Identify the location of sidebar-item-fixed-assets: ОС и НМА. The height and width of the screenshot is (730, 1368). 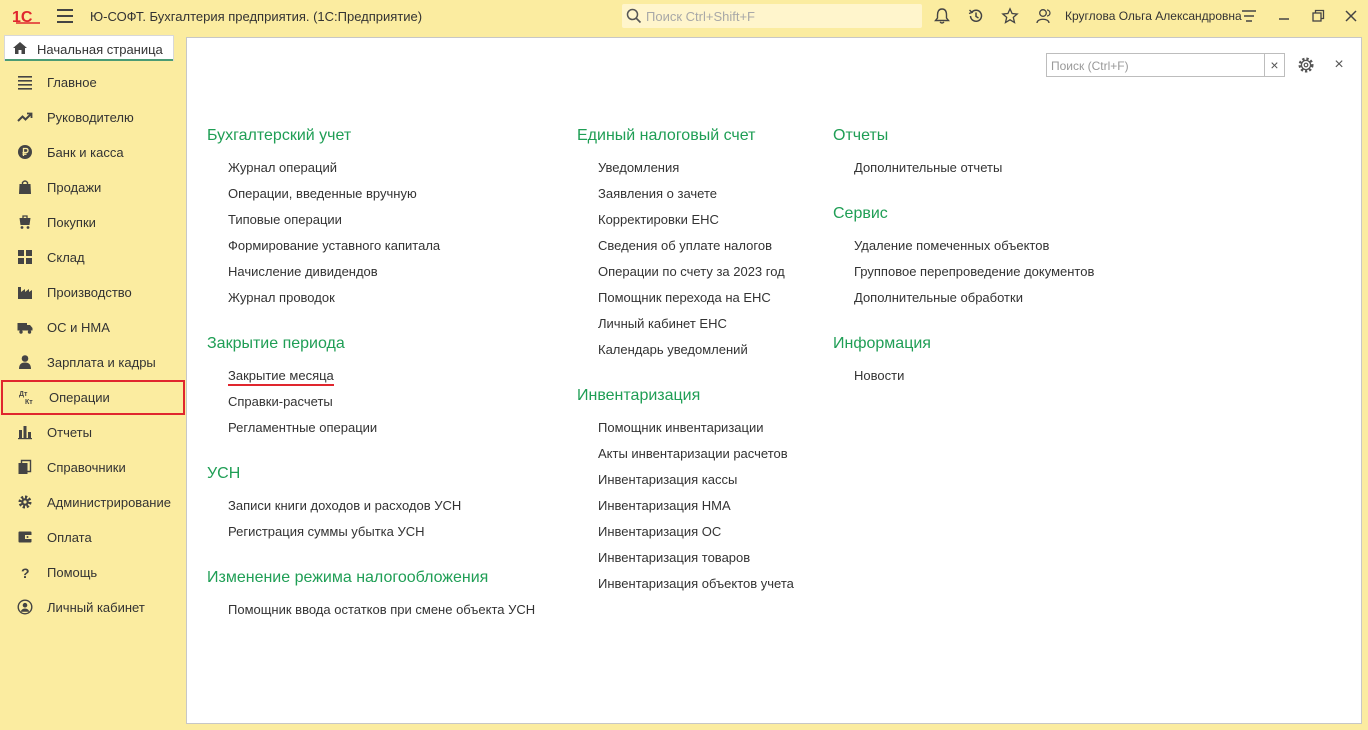
(93, 327).